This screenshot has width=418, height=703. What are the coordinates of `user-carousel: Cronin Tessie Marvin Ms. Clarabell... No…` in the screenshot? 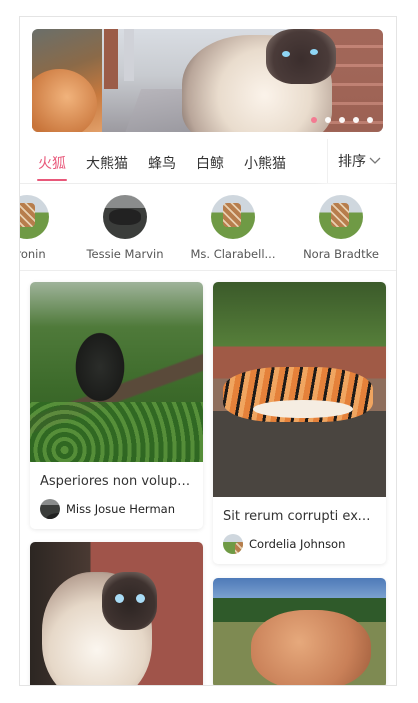 It's located at (208, 227).